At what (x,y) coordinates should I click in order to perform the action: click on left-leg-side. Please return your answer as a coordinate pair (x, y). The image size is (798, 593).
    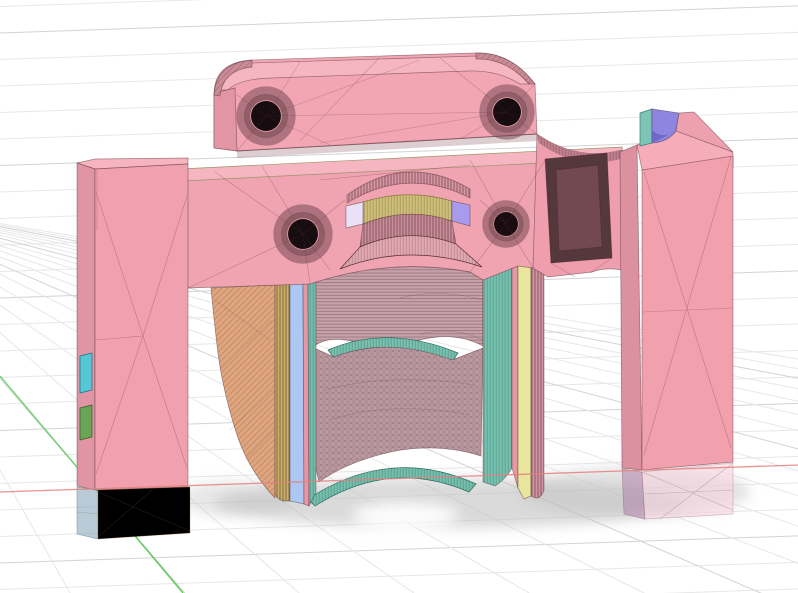
    Looking at the image, I should click on (86, 326).